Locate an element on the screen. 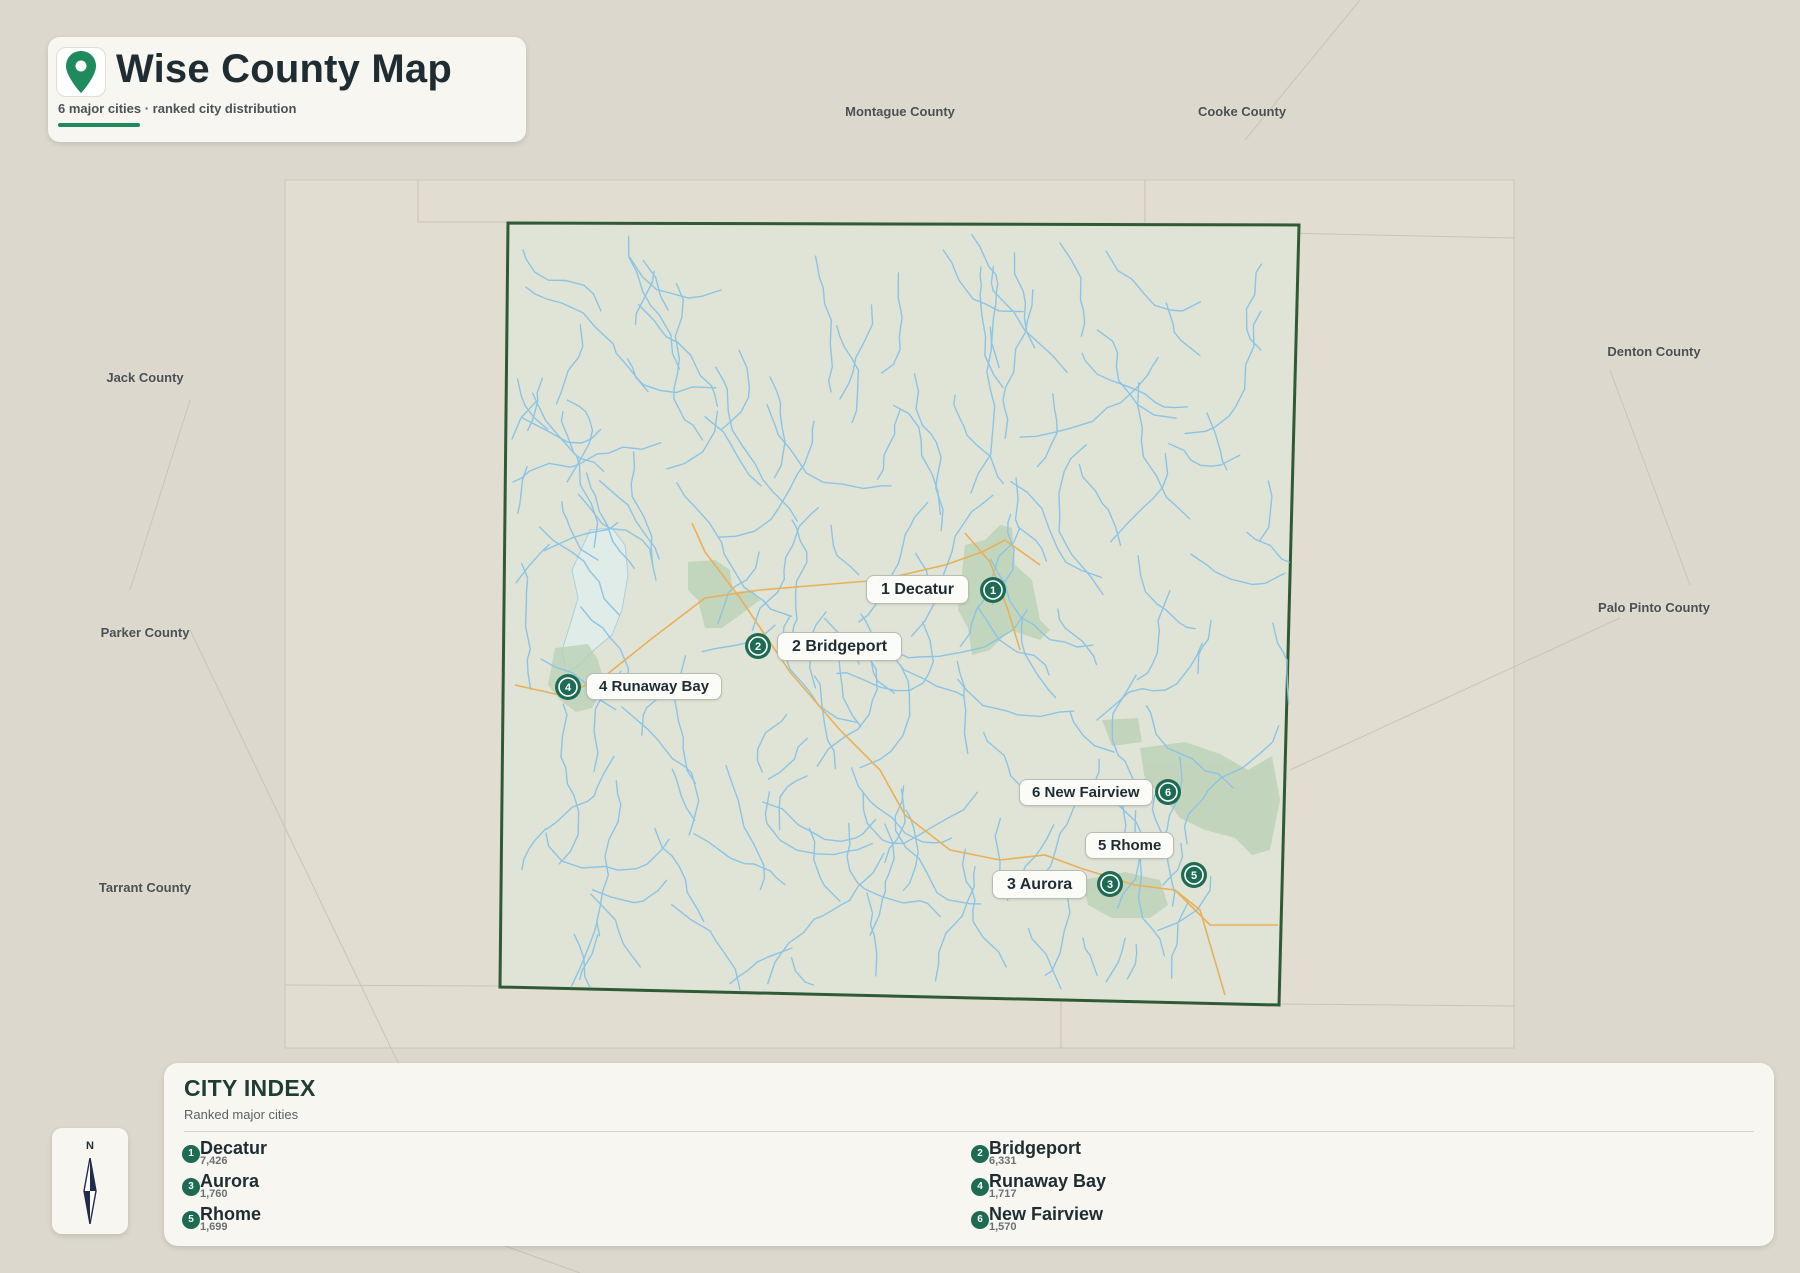  city-marker-aurora: 3 is located at coordinates (1110, 884).